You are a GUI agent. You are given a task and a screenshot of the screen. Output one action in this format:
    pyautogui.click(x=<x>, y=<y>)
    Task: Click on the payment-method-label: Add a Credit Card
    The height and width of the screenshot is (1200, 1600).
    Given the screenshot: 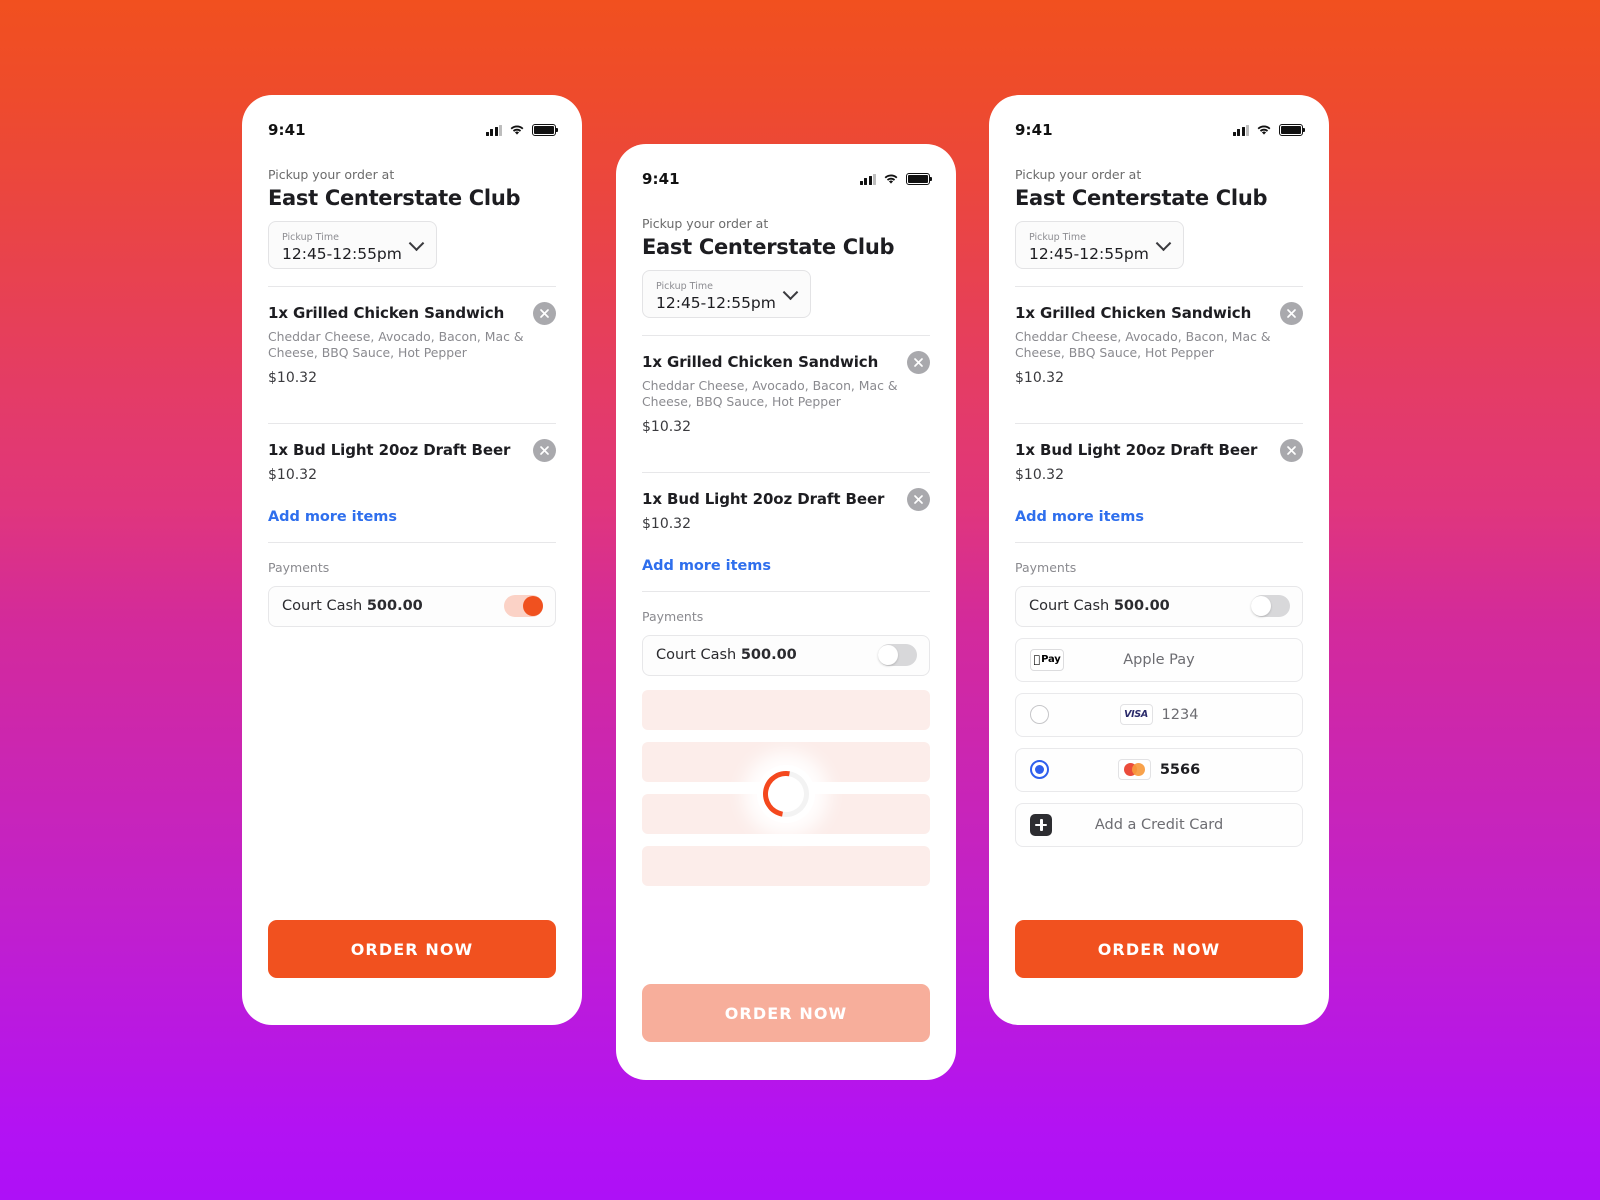 What is the action you would take?
    pyautogui.click(x=1159, y=824)
    